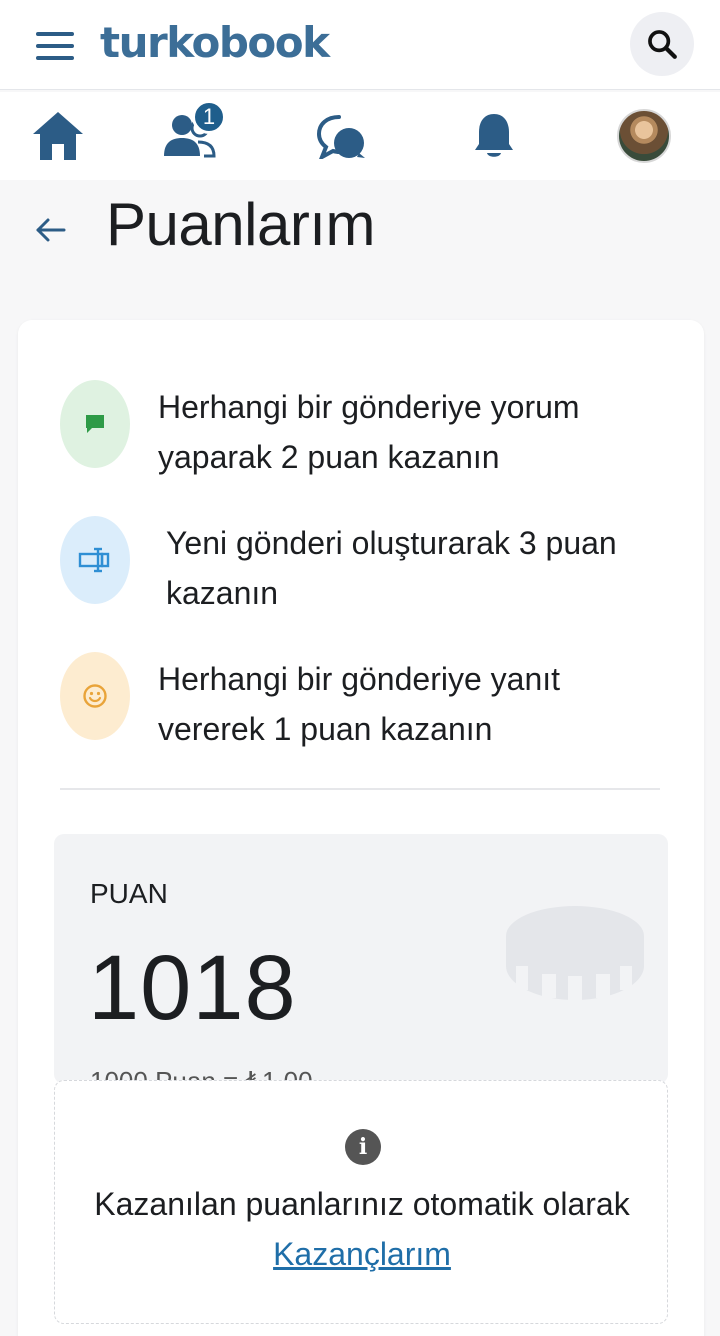 Image resolution: width=720 pixels, height=1336 pixels. Describe the element at coordinates (575, 953) in the screenshot. I see `coin-icon` at that location.